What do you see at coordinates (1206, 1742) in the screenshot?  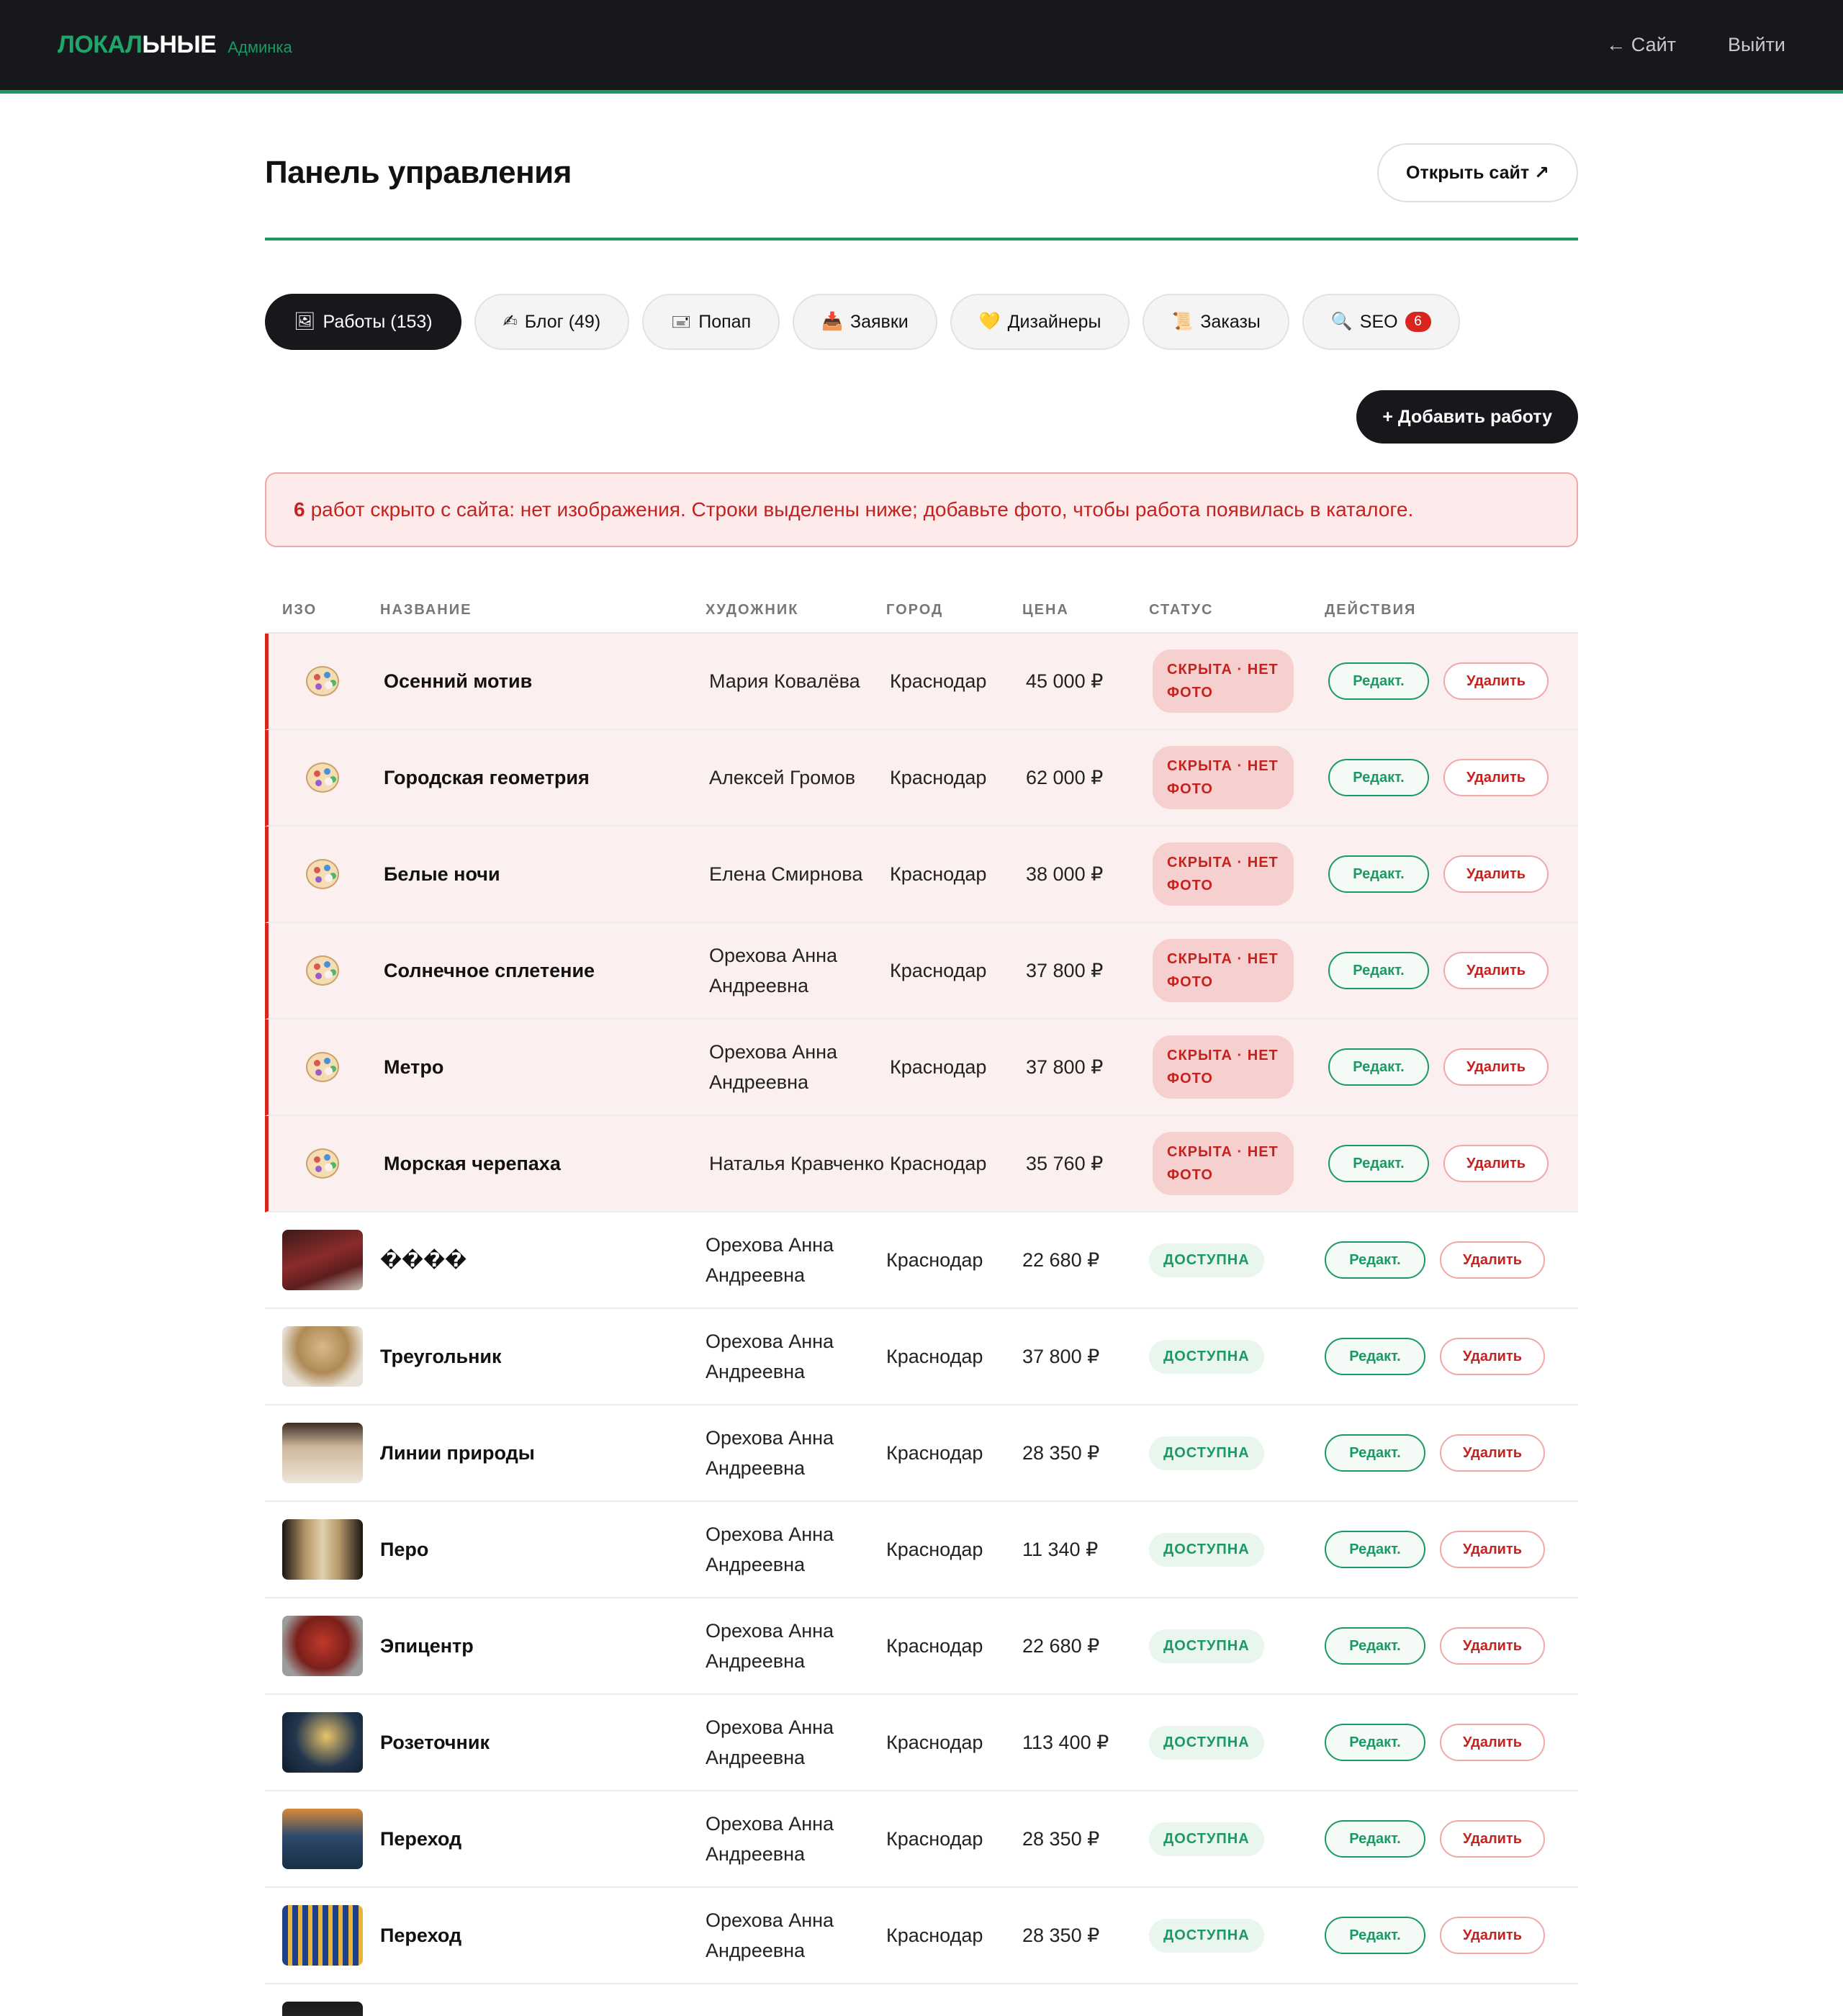 I see `status-badge: ДОСТУПНА` at bounding box center [1206, 1742].